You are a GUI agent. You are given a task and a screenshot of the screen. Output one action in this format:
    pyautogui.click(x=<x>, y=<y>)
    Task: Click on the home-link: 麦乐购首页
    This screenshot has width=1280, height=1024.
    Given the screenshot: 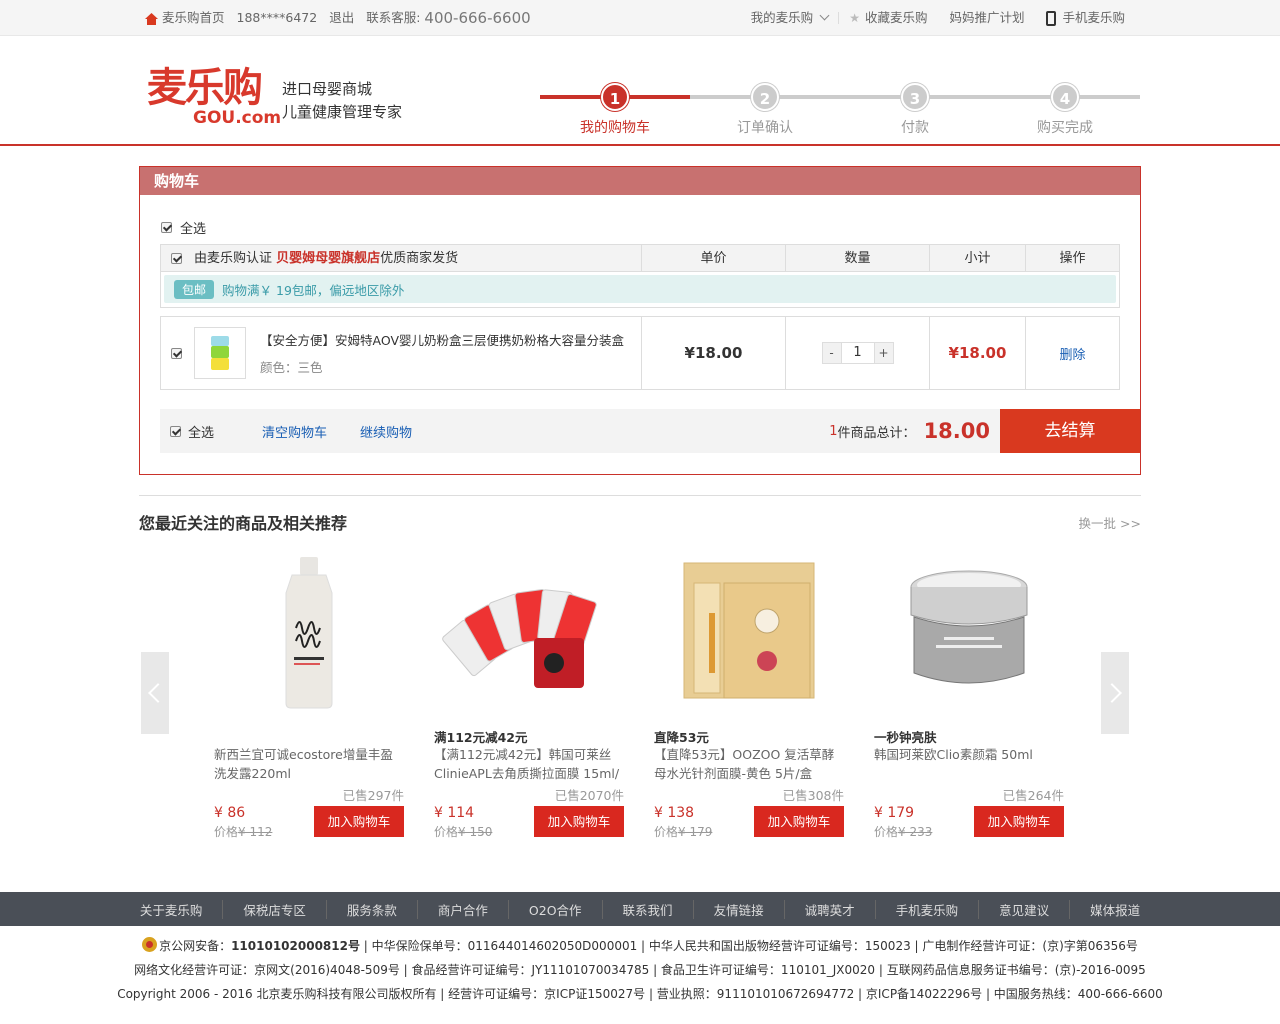 What is the action you would take?
    pyautogui.click(x=185, y=18)
    